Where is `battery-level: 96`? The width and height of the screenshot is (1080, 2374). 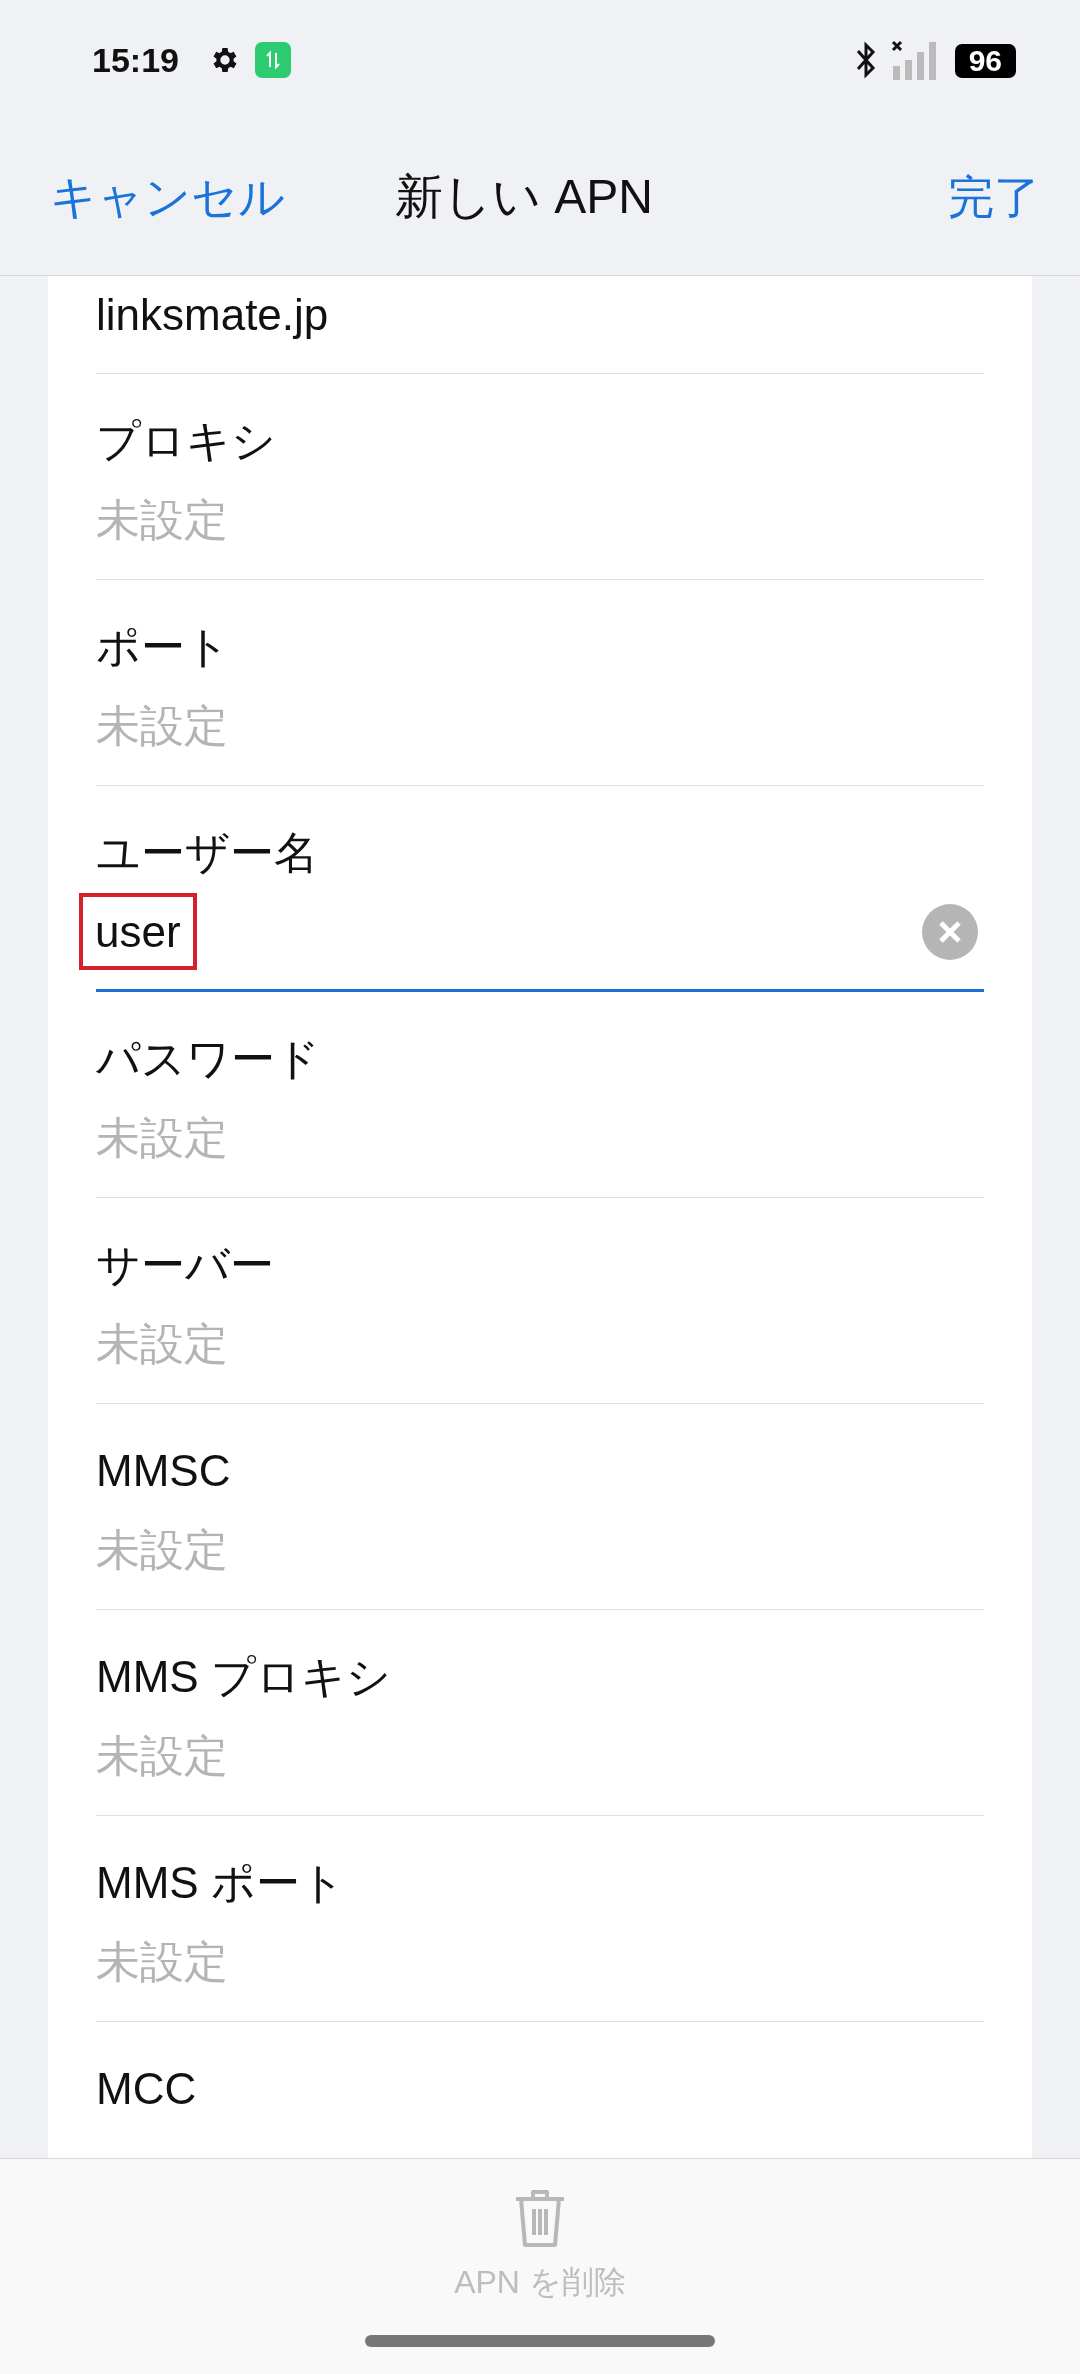 battery-level: 96 is located at coordinates (985, 61).